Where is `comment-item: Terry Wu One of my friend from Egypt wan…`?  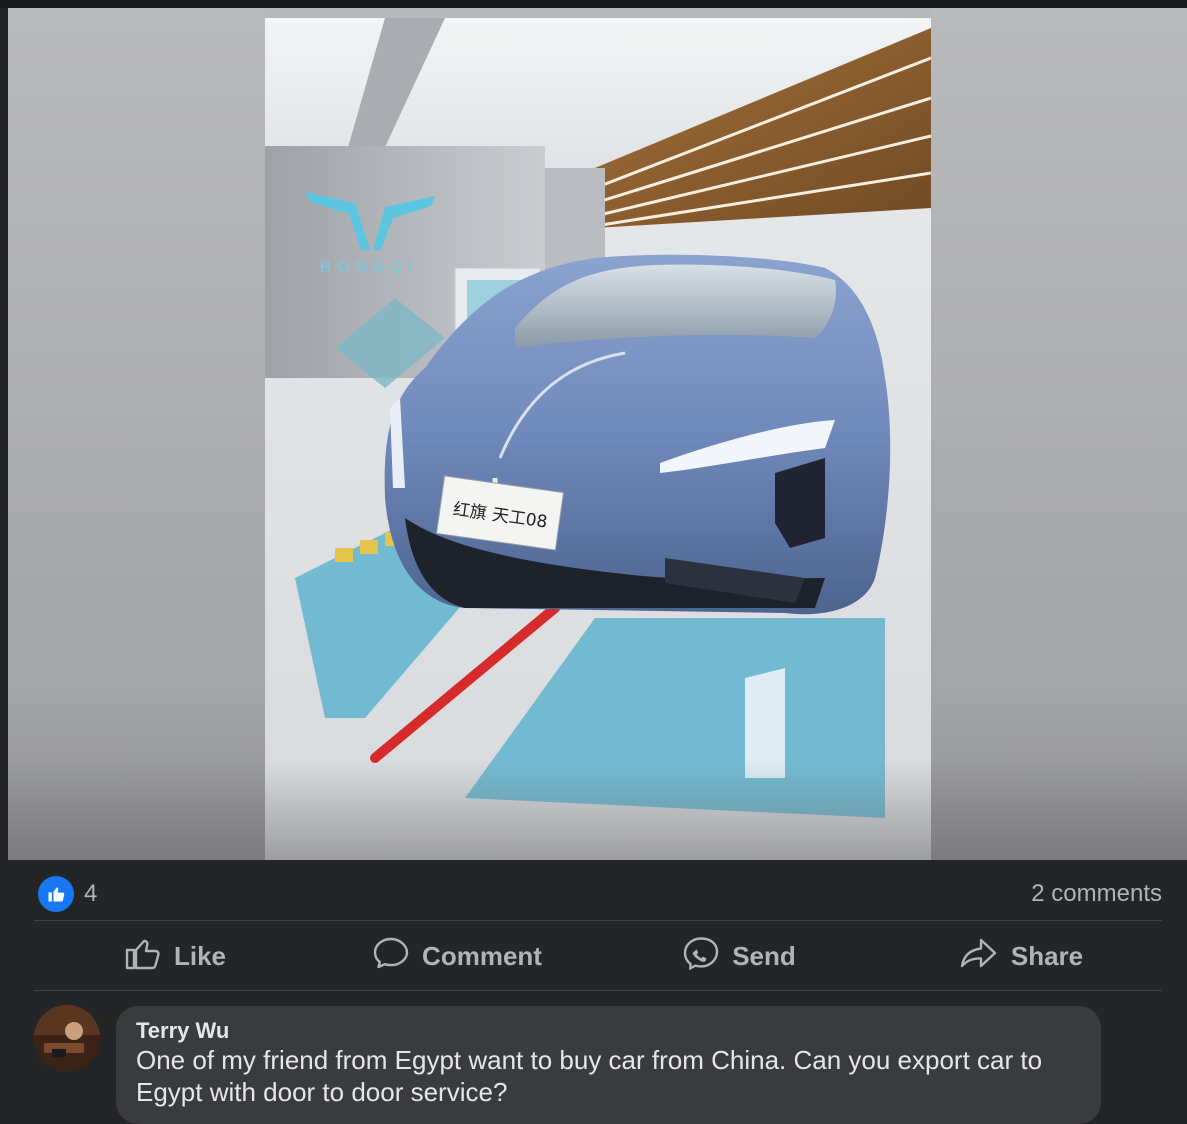
comment-item: Terry Wu One of my friend from Egypt wan… is located at coordinates (610, 1064).